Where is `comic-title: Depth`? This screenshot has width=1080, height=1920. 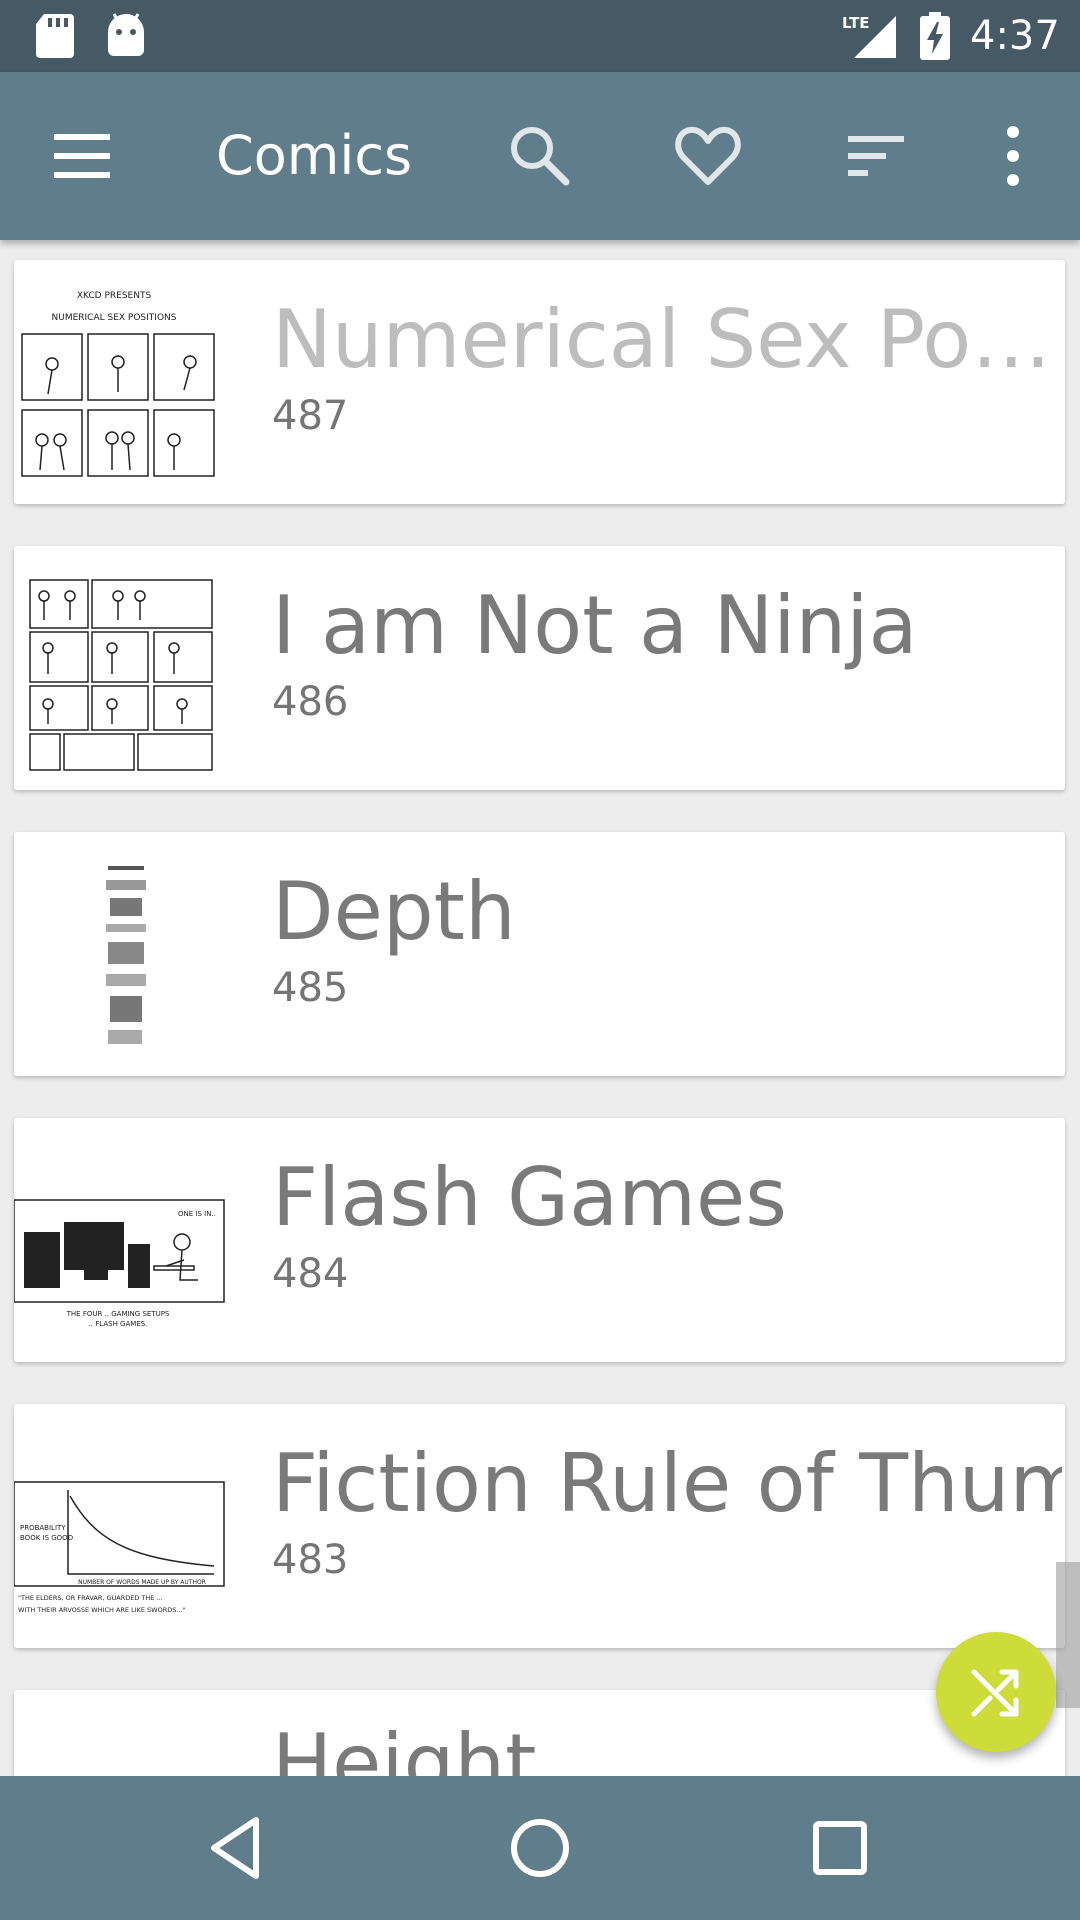
comic-title: Depth is located at coordinates (394, 911).